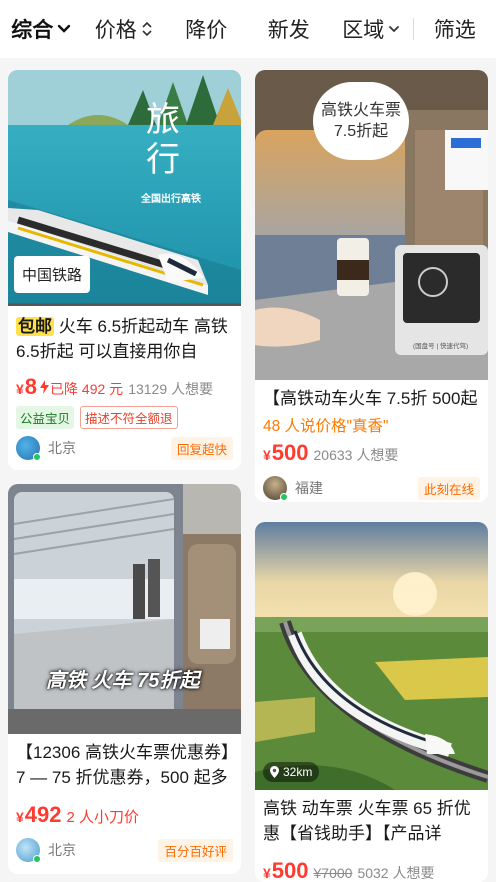  What do you see at coordinates (201, 448) in the screenshot?
I see `seller-tag: 回复超快` at bounding box center [201, 448].